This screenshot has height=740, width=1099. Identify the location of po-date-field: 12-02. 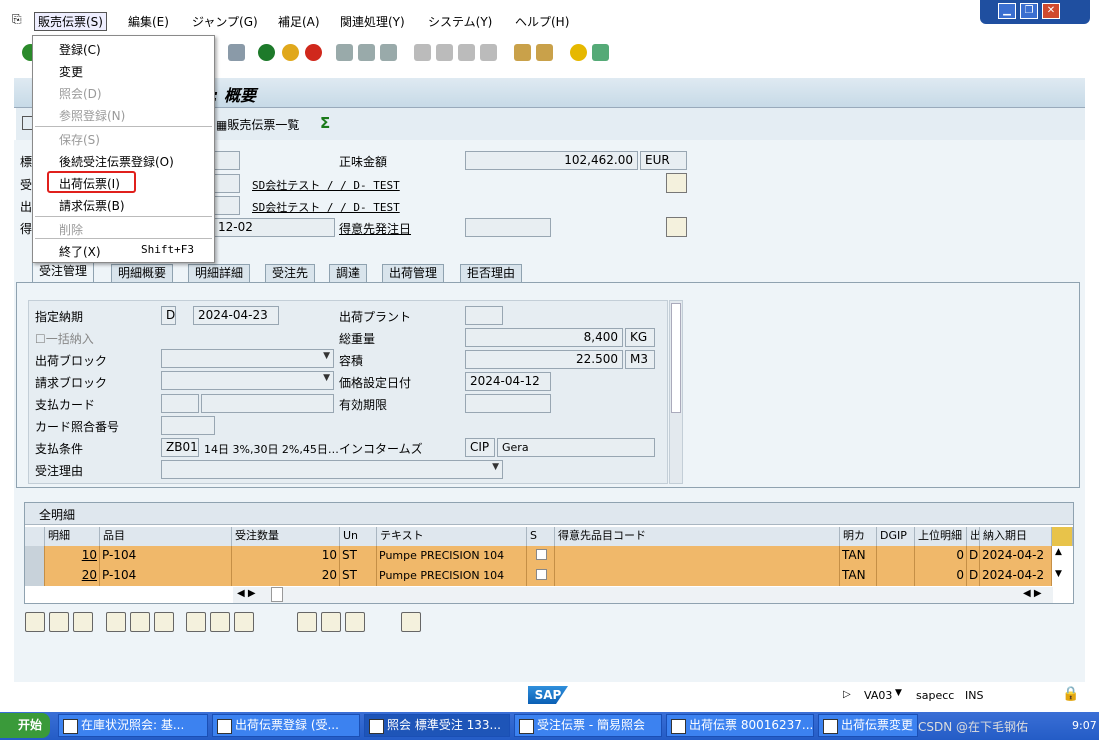
(274, 227).